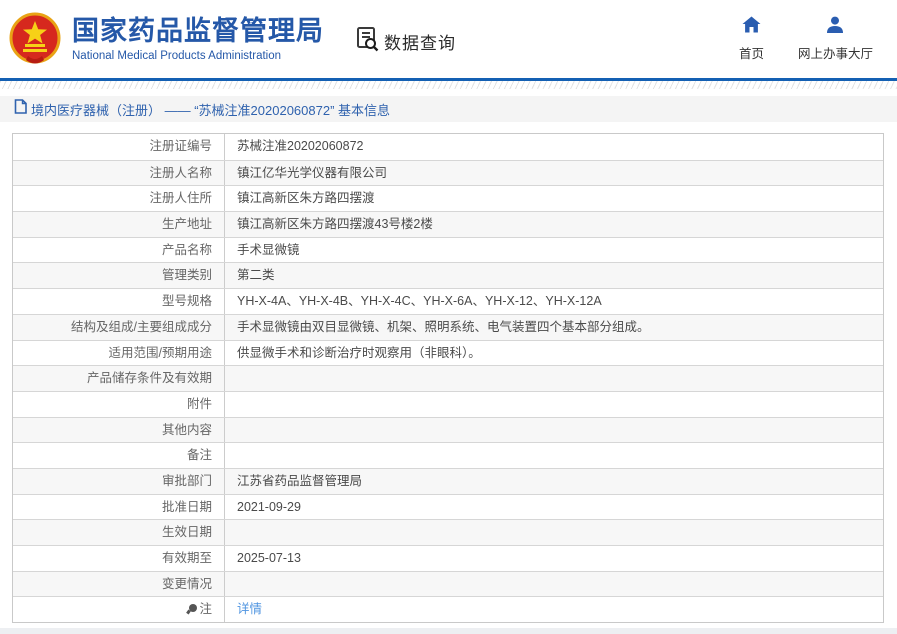  What do you see at coordinates (448, 631) in the screenshot?
I see `footer-strip` at bounding box center [448, 631].